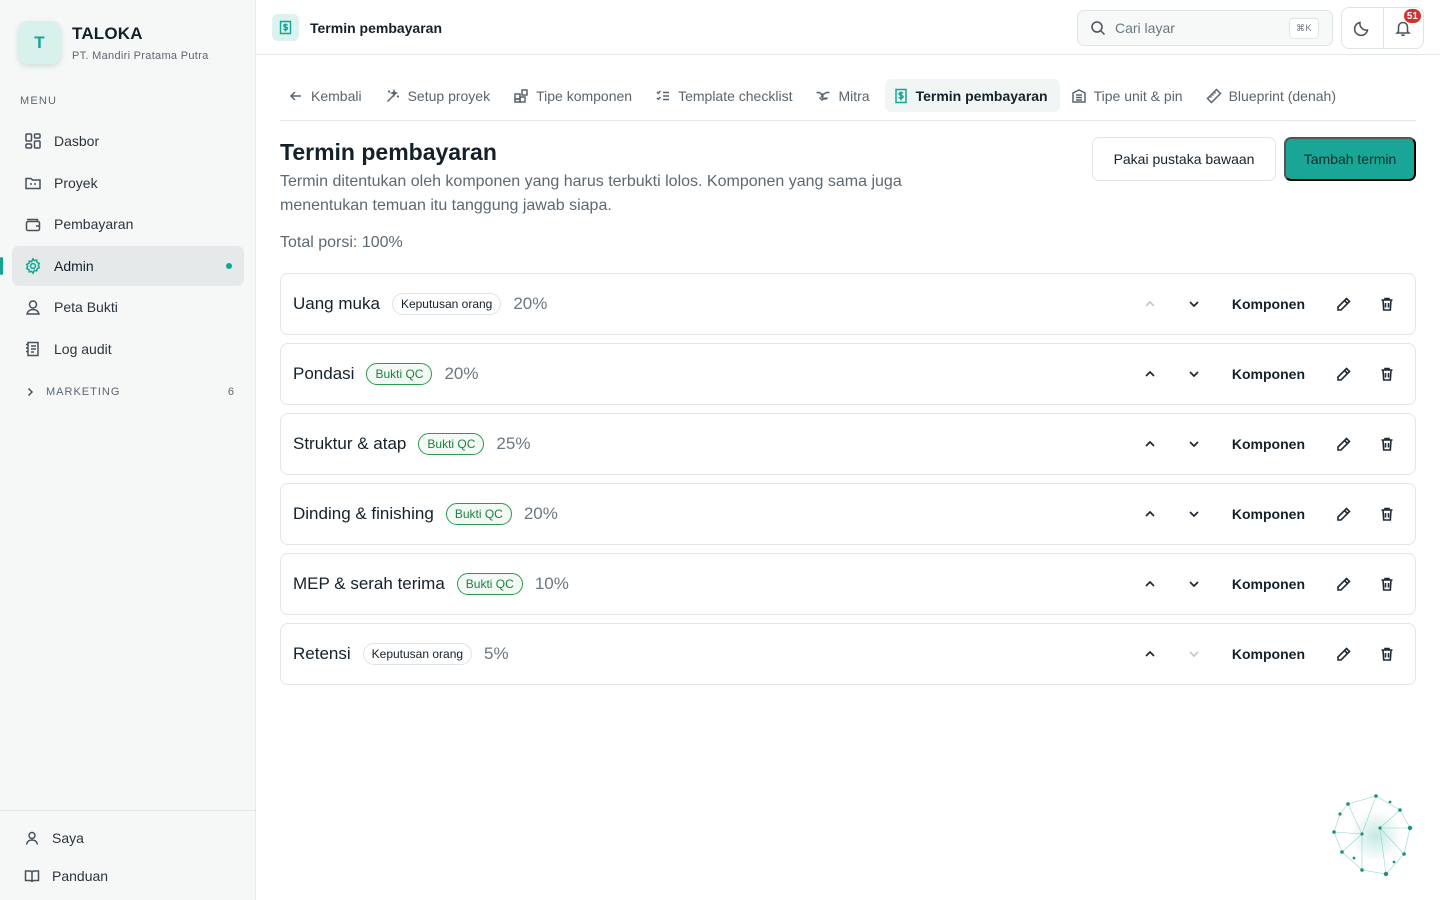  What do you see at coordinates (663, 96) in the screenshot?
I see `checklist-icon` at bounding box center [663, 96].